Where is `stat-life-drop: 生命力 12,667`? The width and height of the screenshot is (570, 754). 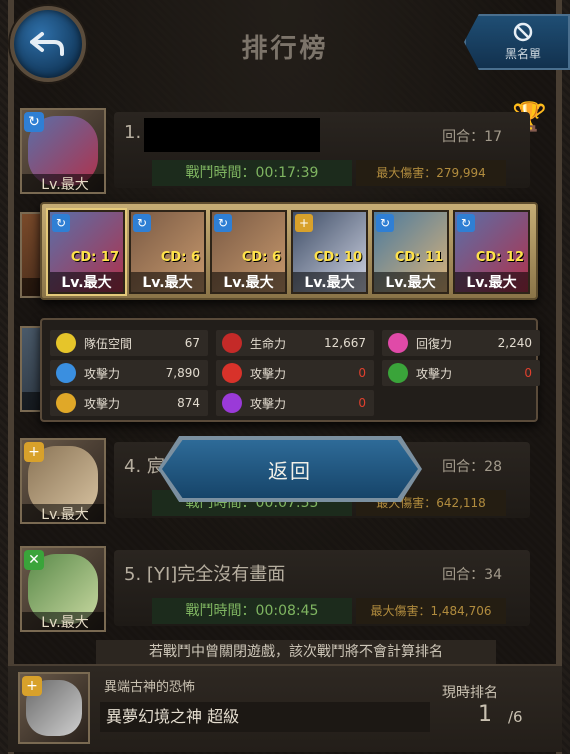 stat-life-drop: 生命力 12,667 is located at coordinates (295, 343).